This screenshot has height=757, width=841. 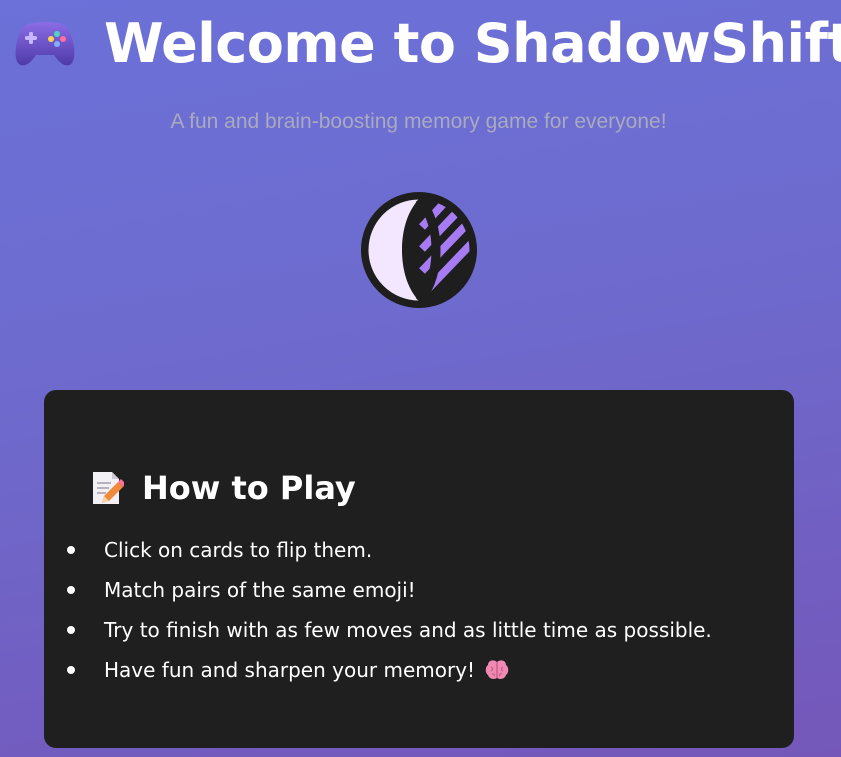 What do you see at coordinates (45, 44) in the screenshot?
I see `game-controller-icon` at bounding box center [45, 44].